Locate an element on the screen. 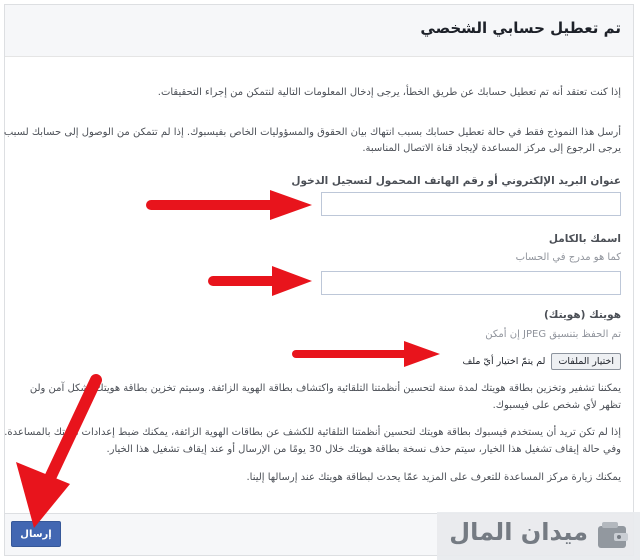 Image resolution: width=640 pixels, height=560 pixels. full-name-hint: كما هو مدرج في الحساب is located at coordinates (568, 257).